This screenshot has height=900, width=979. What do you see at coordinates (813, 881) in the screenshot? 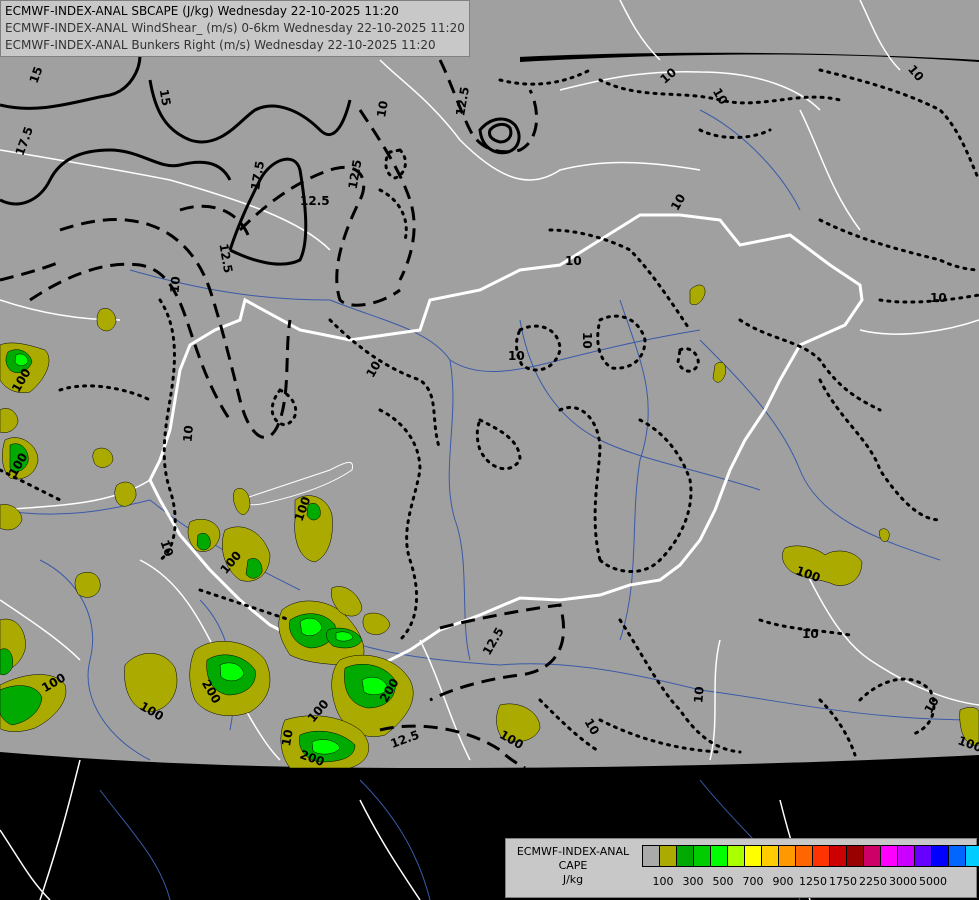
I see `legend-label: 1250` at bounding box center [813, 881].